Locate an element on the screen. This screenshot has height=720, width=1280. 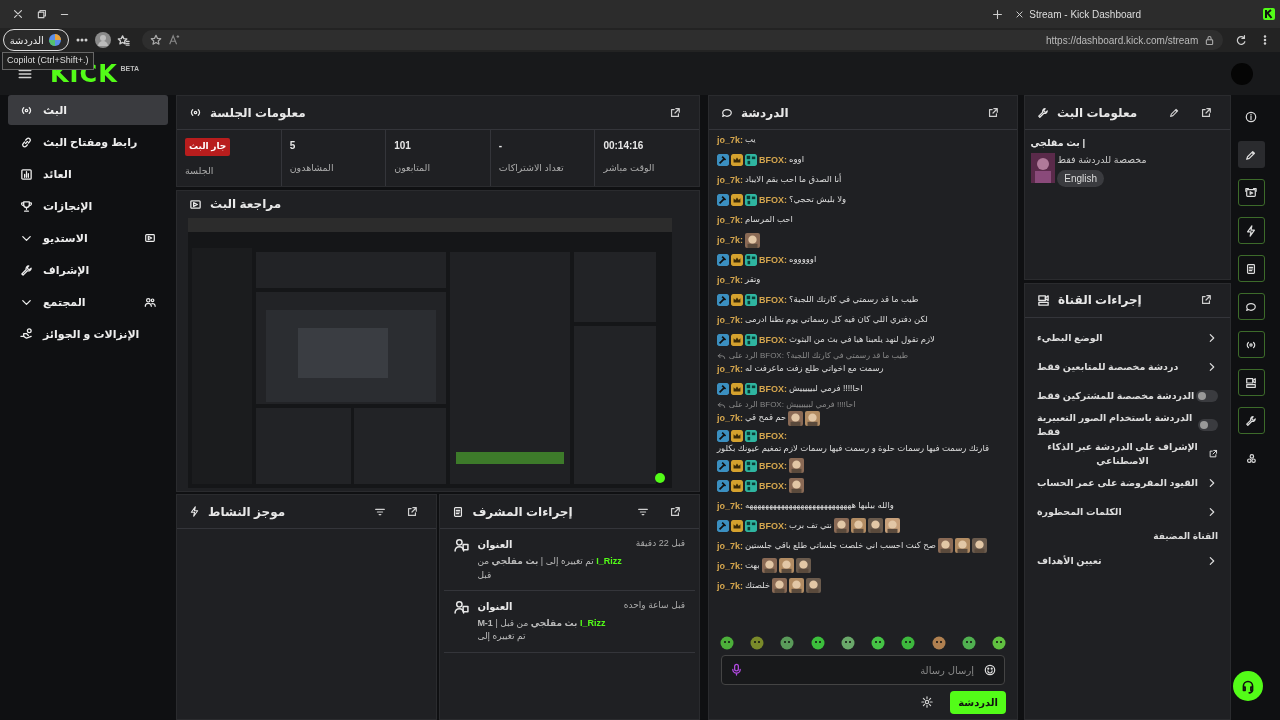
address-bar: https://dashboard.kick.com/stream is located at coordinates (682, 40).